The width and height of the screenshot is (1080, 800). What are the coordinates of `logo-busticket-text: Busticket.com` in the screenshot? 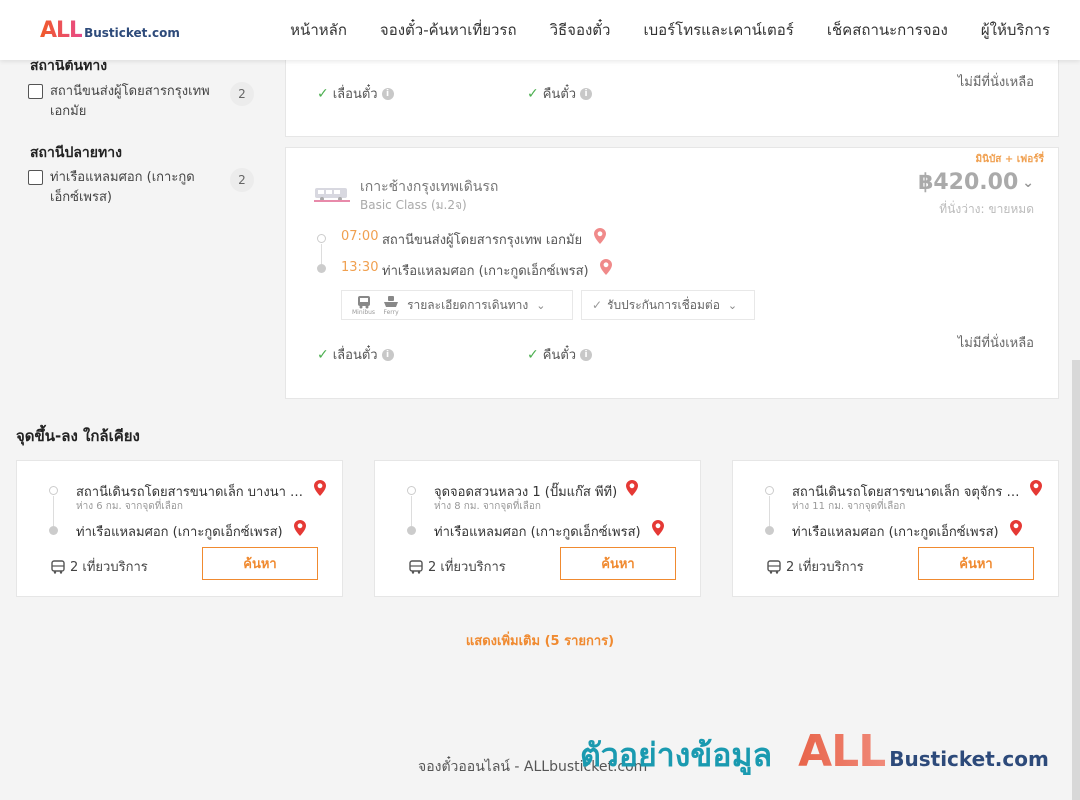 It's located at (132, 33).